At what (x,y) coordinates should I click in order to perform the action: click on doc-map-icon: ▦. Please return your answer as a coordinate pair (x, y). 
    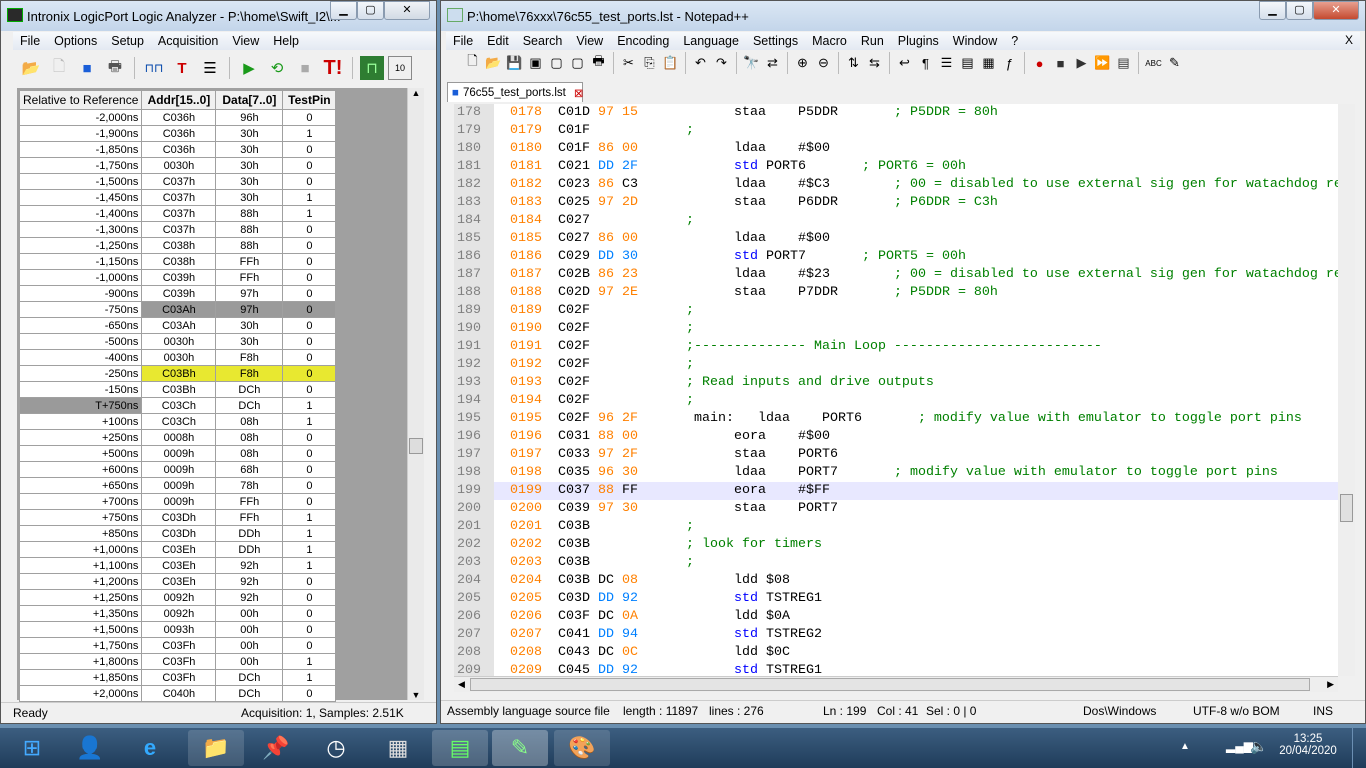
    Looking at the image, I should click on (988, 63).